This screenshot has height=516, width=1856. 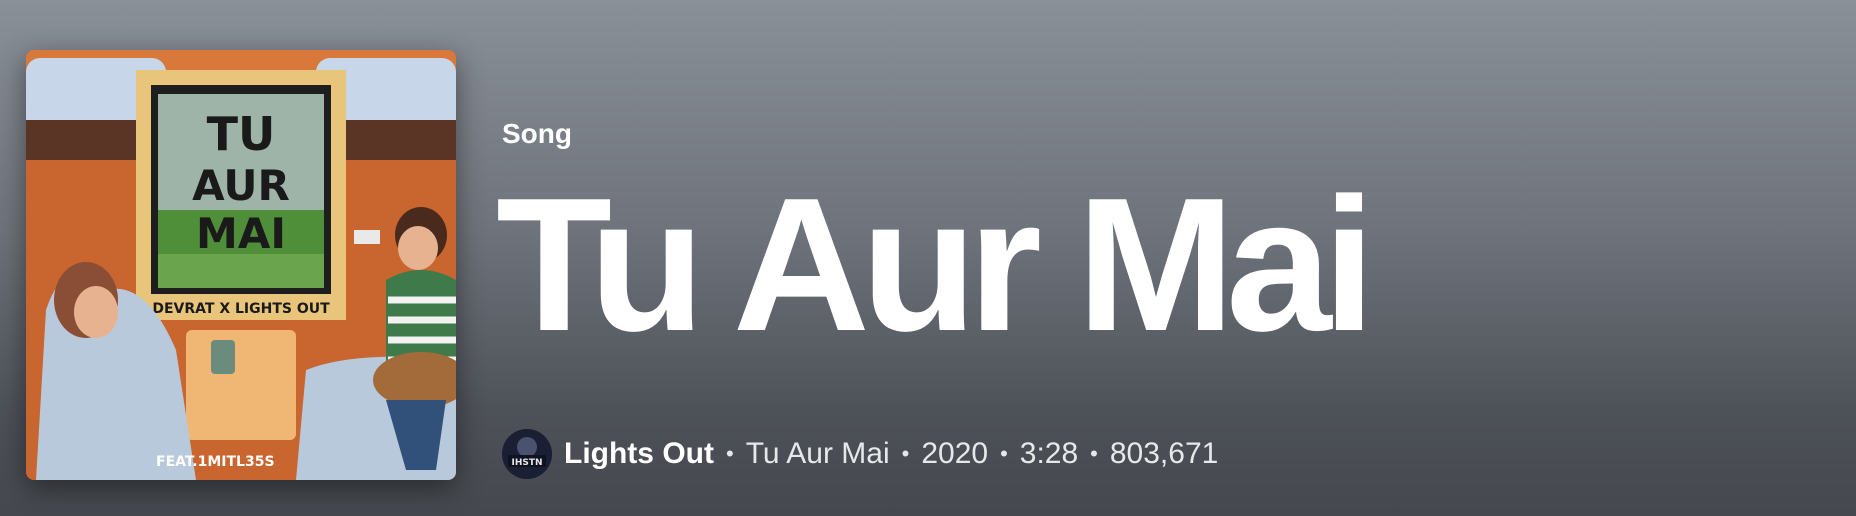 I want to click on artist-link: Lights Out, so click(x=639, y=454).